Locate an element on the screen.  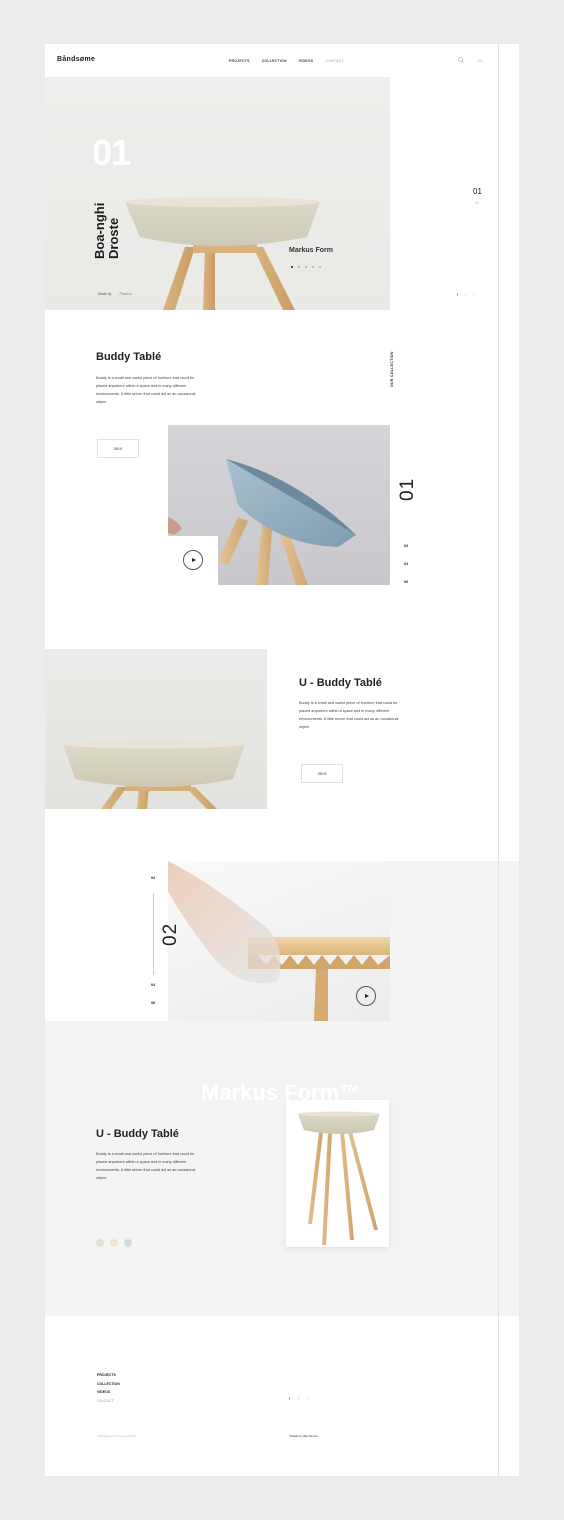
hero-number: 01 is located at coordinates (111, 152).